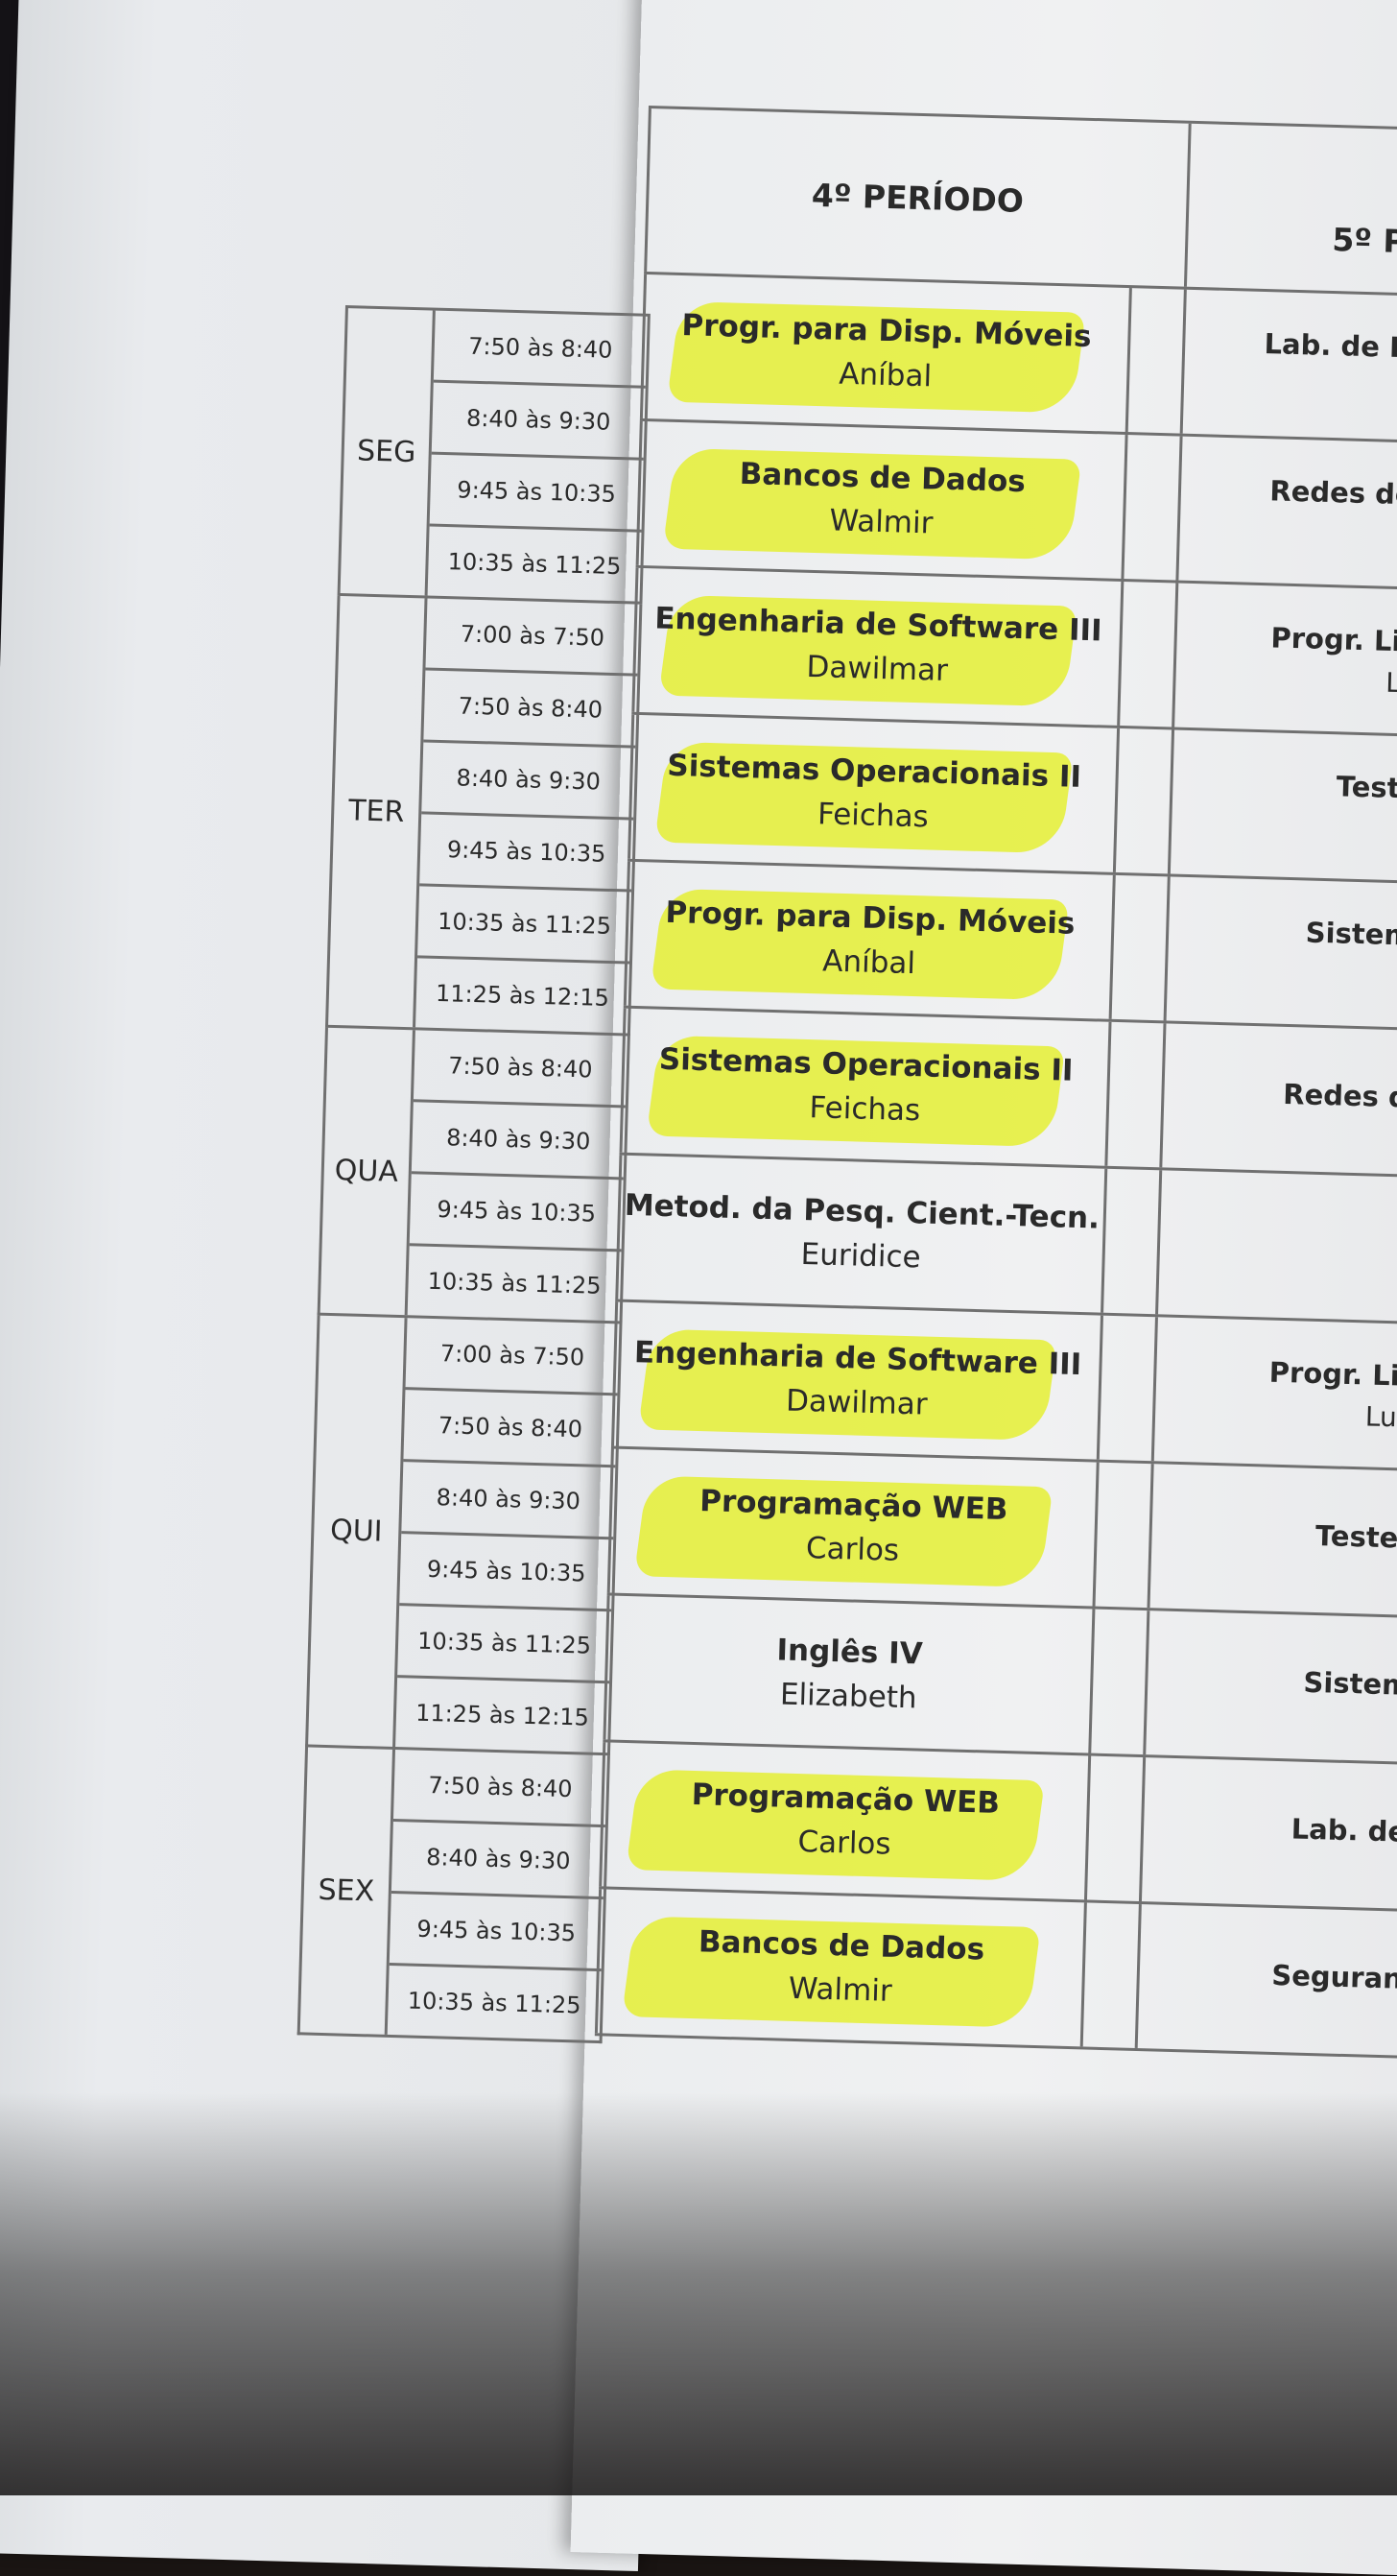 The width and height of the screenshot is (1397, 2576). I want to click on period-5-cell: Lab. de EngW, so click(1290, 365).